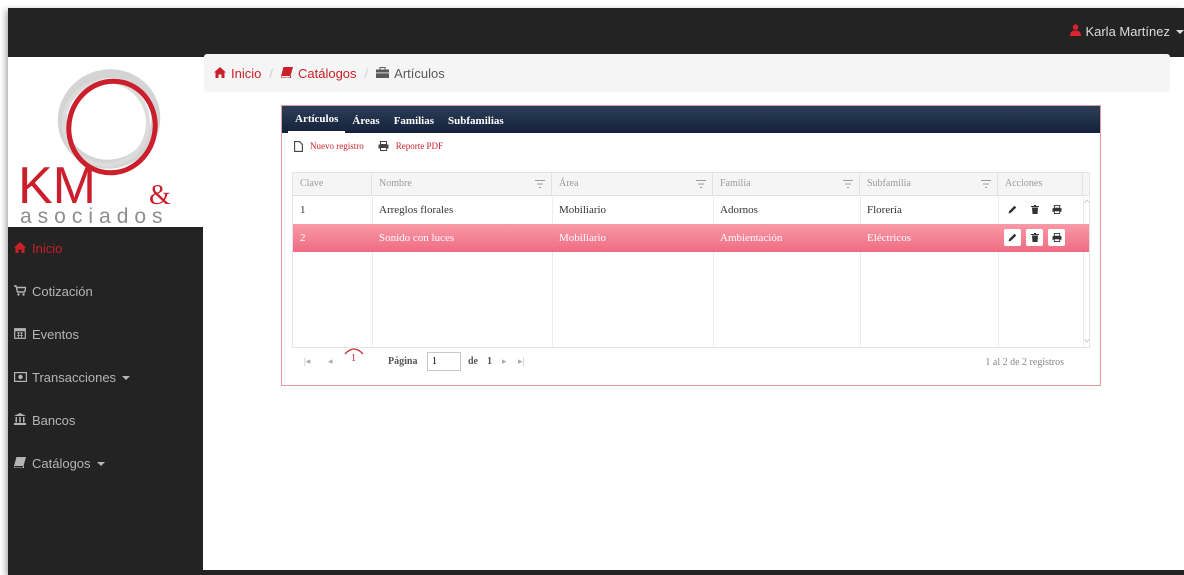 Image resolution: width=1184 pixels, height=575 pixels. Describe the element at coordinates (444, 361) in the screenshot. I see `page-input` at that location.